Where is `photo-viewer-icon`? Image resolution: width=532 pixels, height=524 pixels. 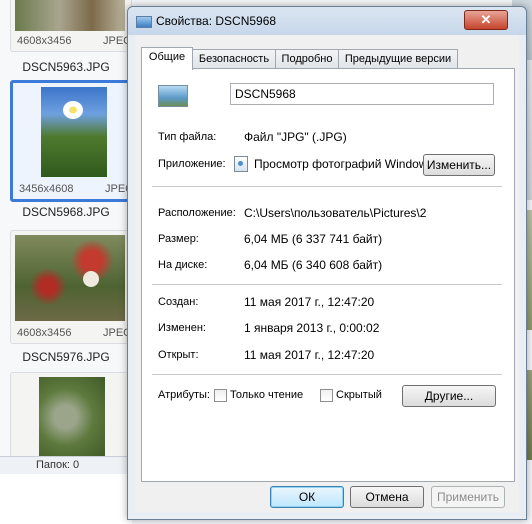 photo-viewer-icon is located at coordinates (241, 164).